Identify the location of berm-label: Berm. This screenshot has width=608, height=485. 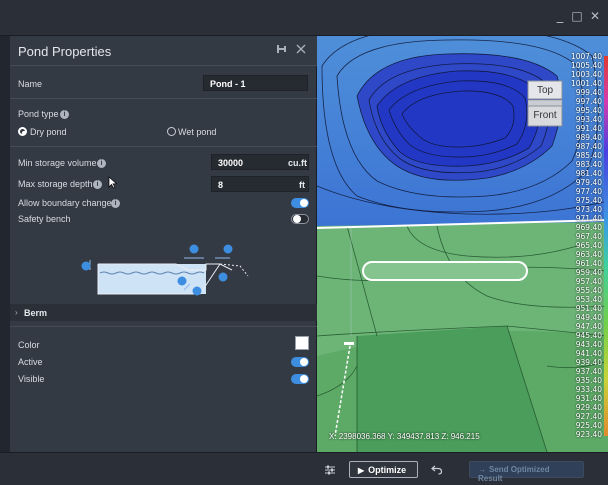
(36, 313).